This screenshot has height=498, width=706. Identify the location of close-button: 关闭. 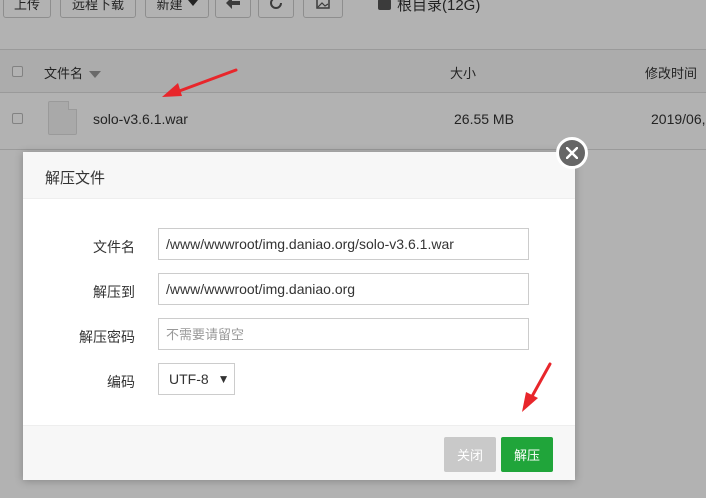
(470, 454).